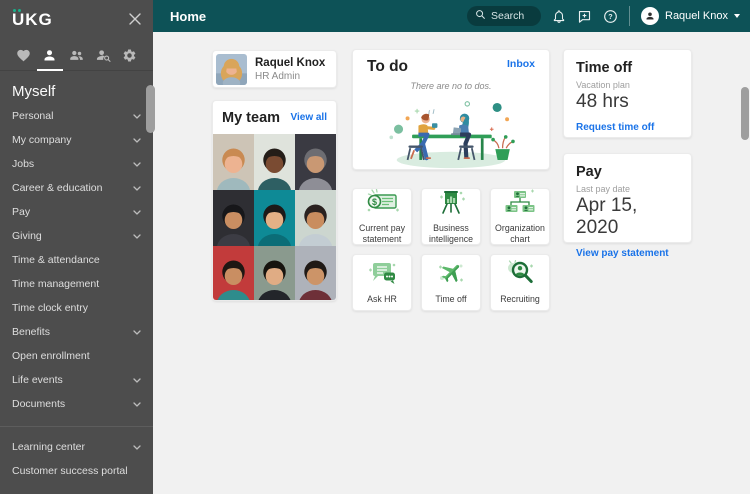  I want to click on profile-photo, so click(231, 69).